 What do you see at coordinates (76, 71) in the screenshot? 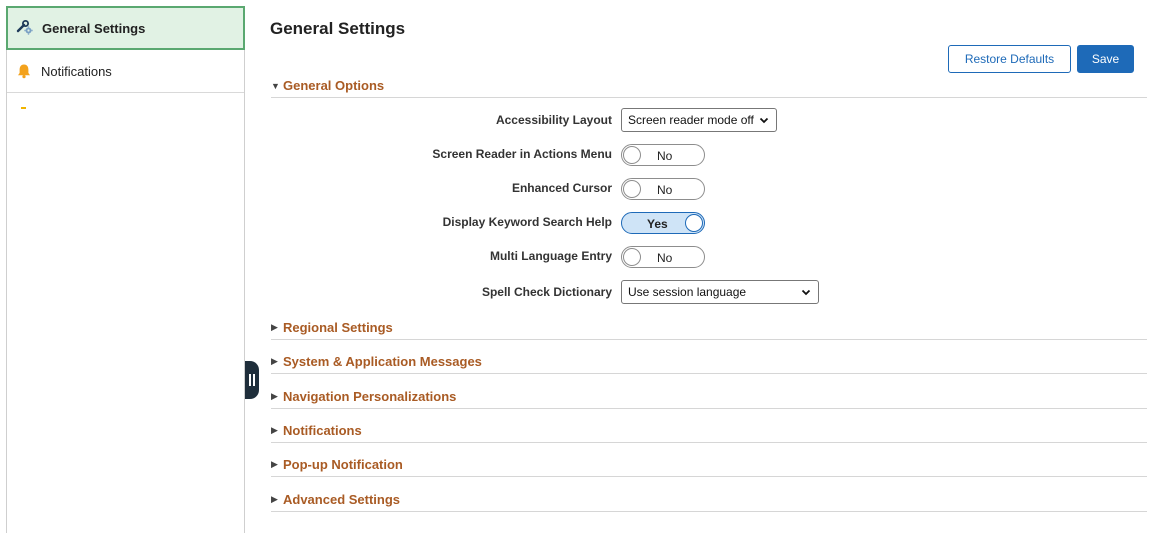
I see `sidebar-item-label: Notifications` at bounding box center [76, 71].